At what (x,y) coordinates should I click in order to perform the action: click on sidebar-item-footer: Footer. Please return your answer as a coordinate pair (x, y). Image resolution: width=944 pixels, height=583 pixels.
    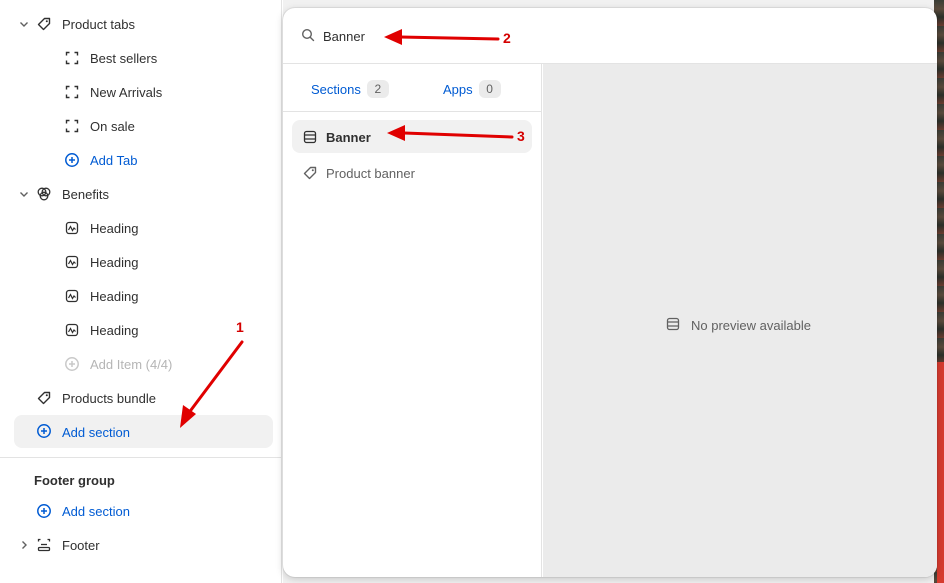
    Looking at the image, I should click on (141, 545).